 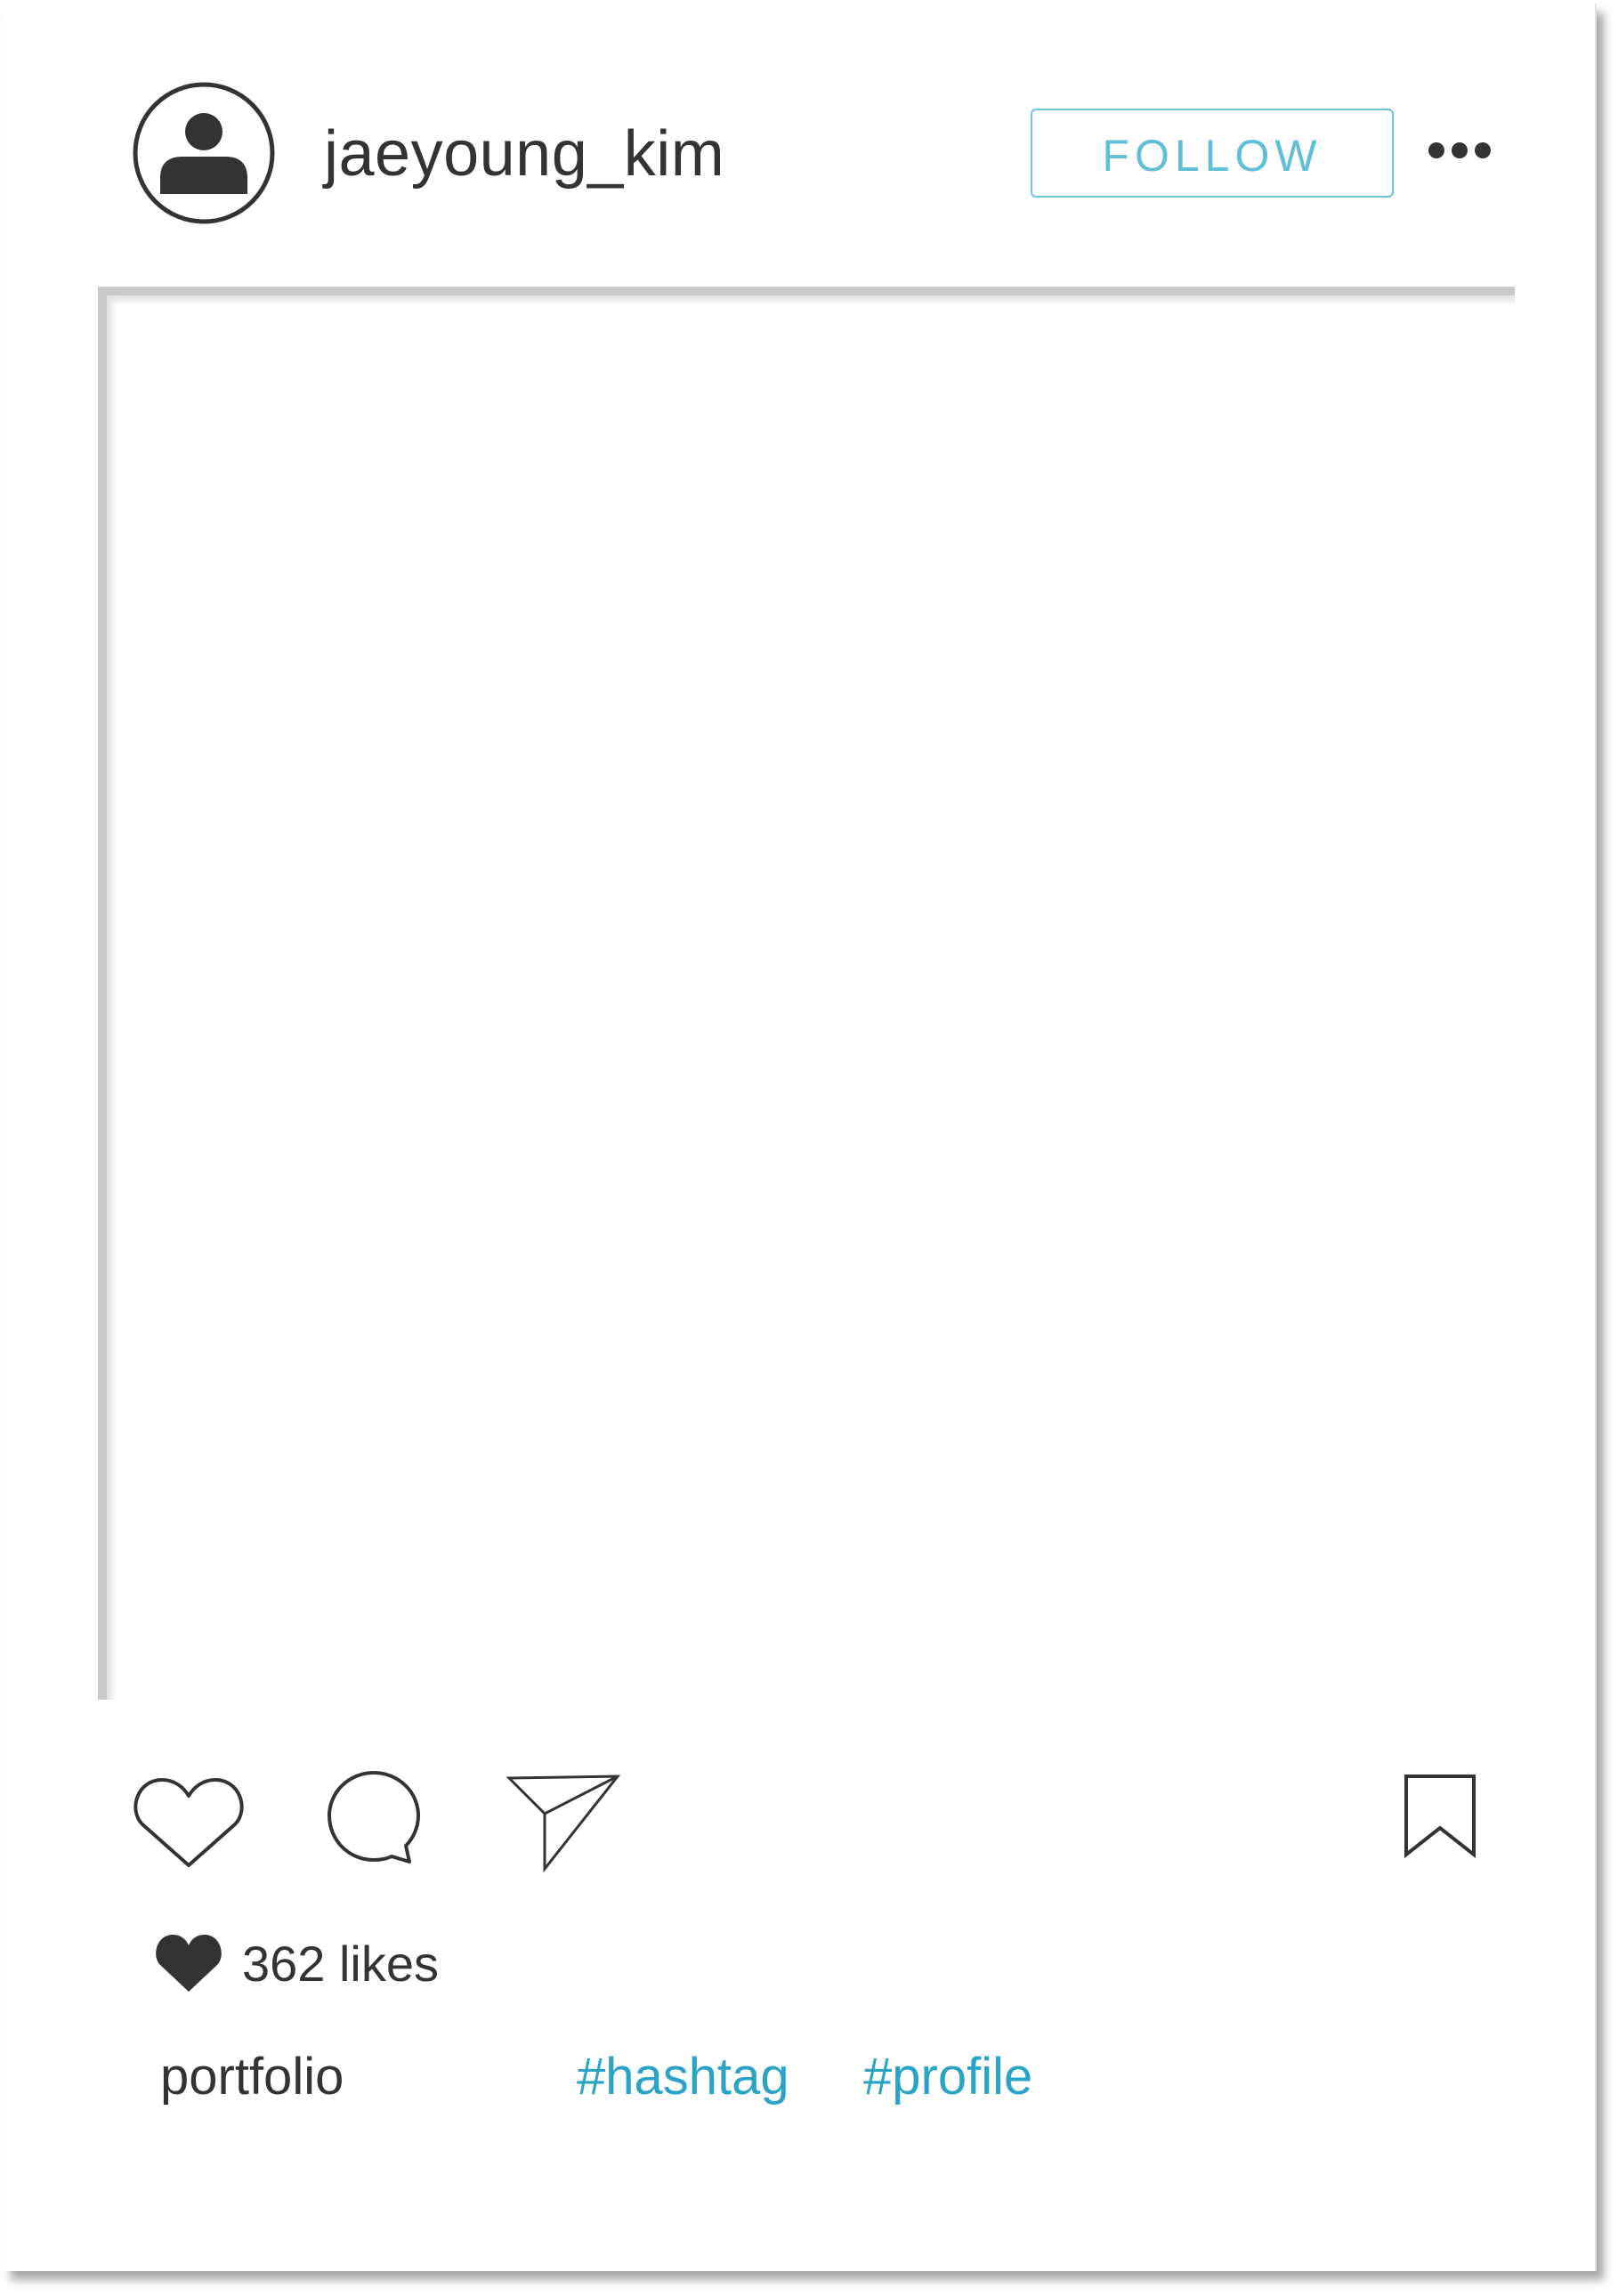 I want to click on bookmark-icon, so click(x=1440, y=1815).